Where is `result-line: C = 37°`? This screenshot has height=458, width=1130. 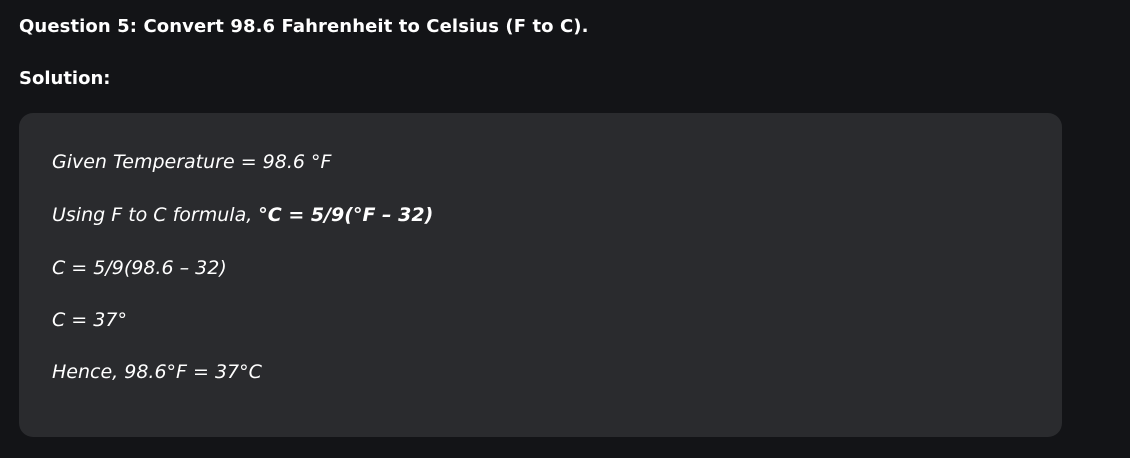
result-line: C = 37° is located at coordinates (89, 320).